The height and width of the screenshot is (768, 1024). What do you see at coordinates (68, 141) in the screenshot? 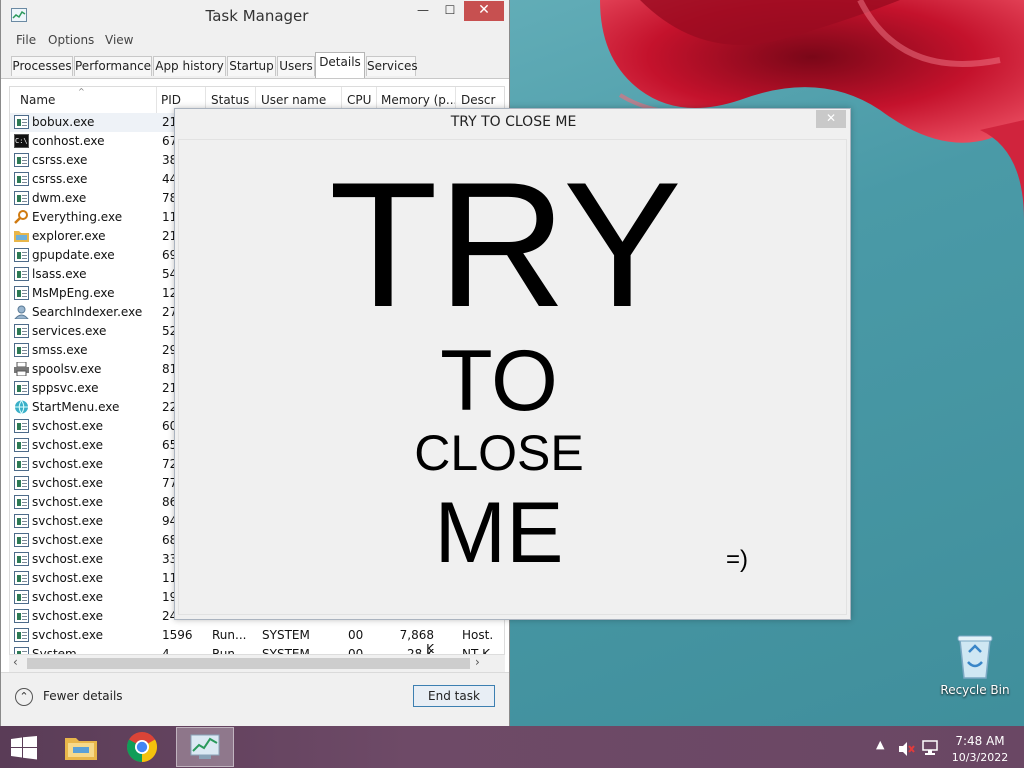
I see `process-name: conhost.exe` at bounding box center [68, 141].